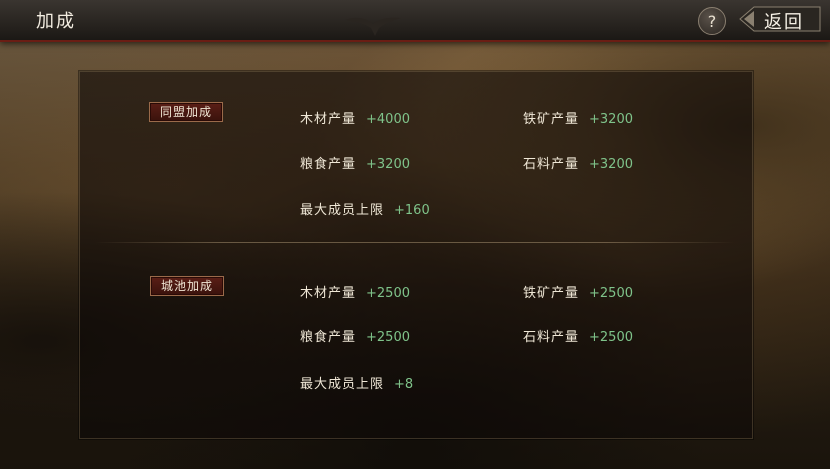 Image resolution: width=830 pixels, height=469 pixels. I want to click on city-stat-food: 粮食产量 +2500, so click(355, 335).